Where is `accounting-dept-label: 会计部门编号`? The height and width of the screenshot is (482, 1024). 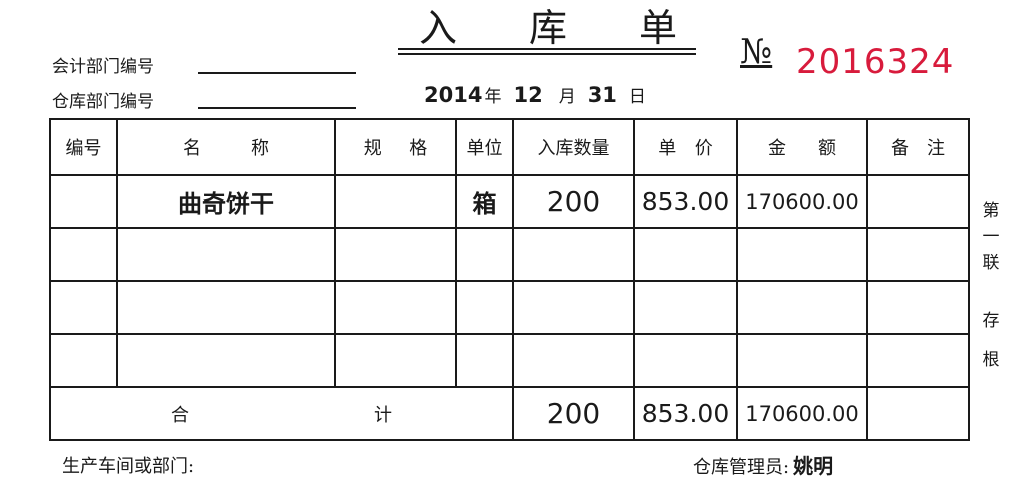 accounting-dept-label: 会计部门编号 is located at coordinates (103, 67).